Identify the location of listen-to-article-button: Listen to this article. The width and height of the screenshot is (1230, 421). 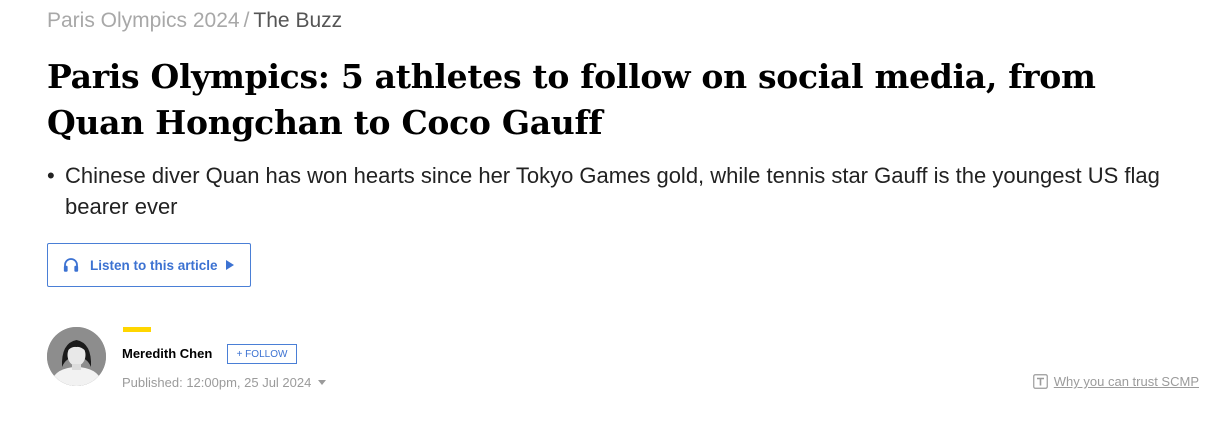
(149, 265).